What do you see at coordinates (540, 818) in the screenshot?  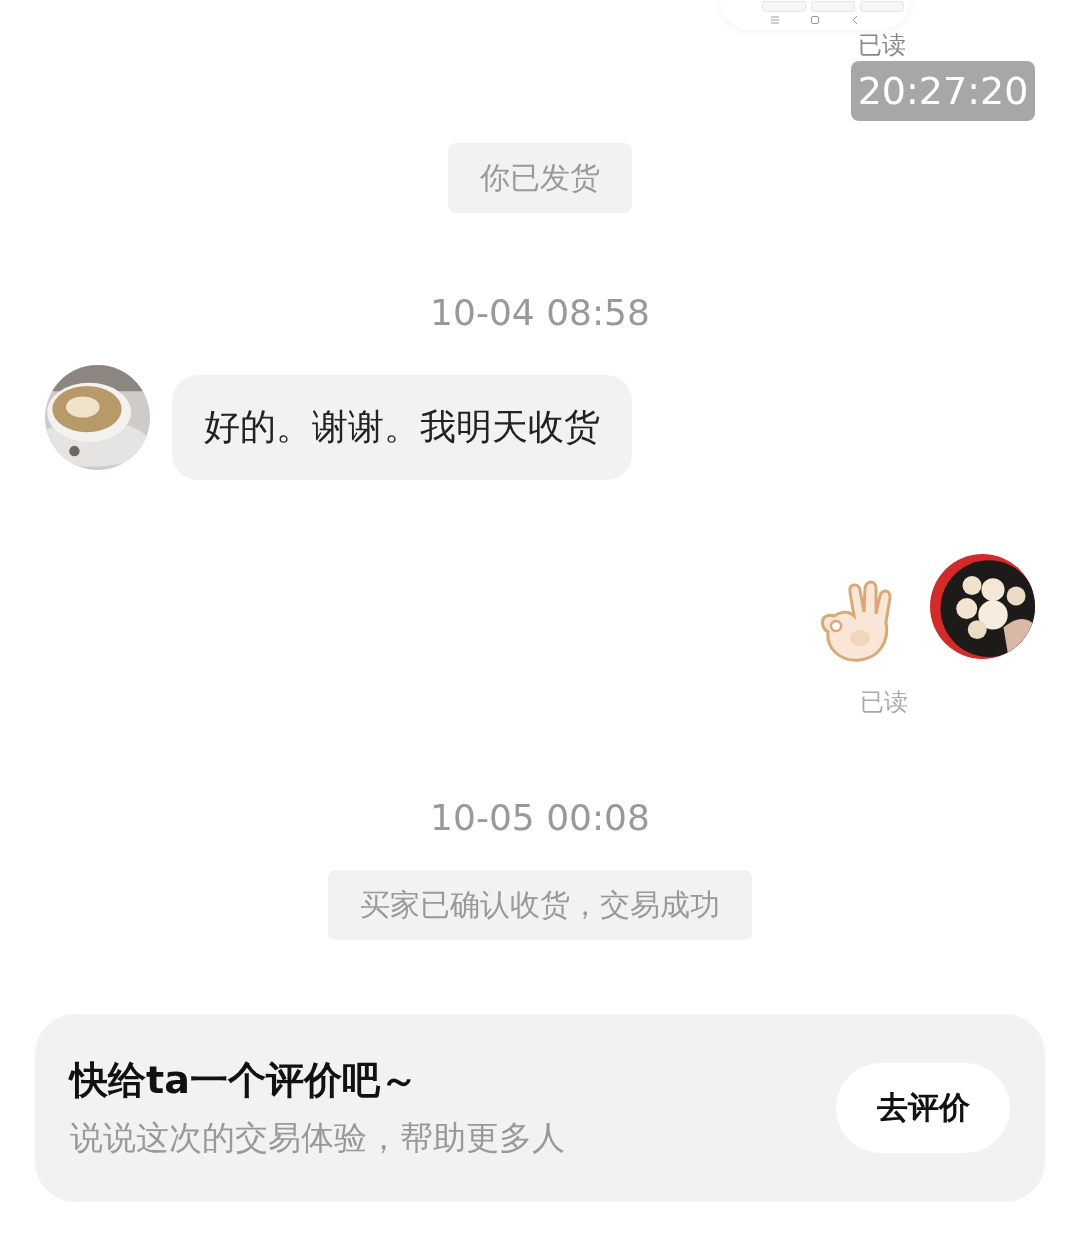 I see `timestamp: 10-05 00:08` at bounding box center [540, 818].